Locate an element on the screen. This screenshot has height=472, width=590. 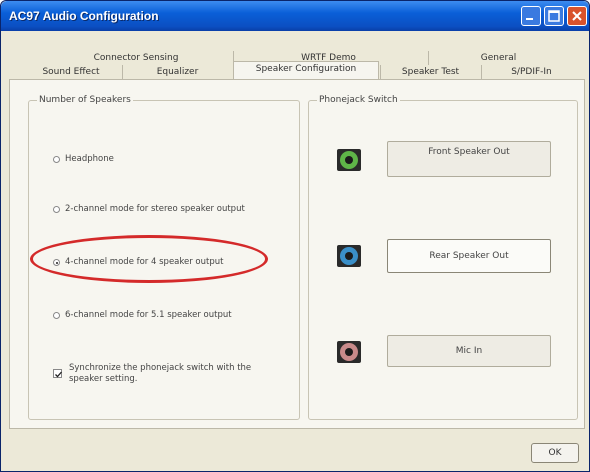
front-jack-icon is located at coordinates (349, 160).